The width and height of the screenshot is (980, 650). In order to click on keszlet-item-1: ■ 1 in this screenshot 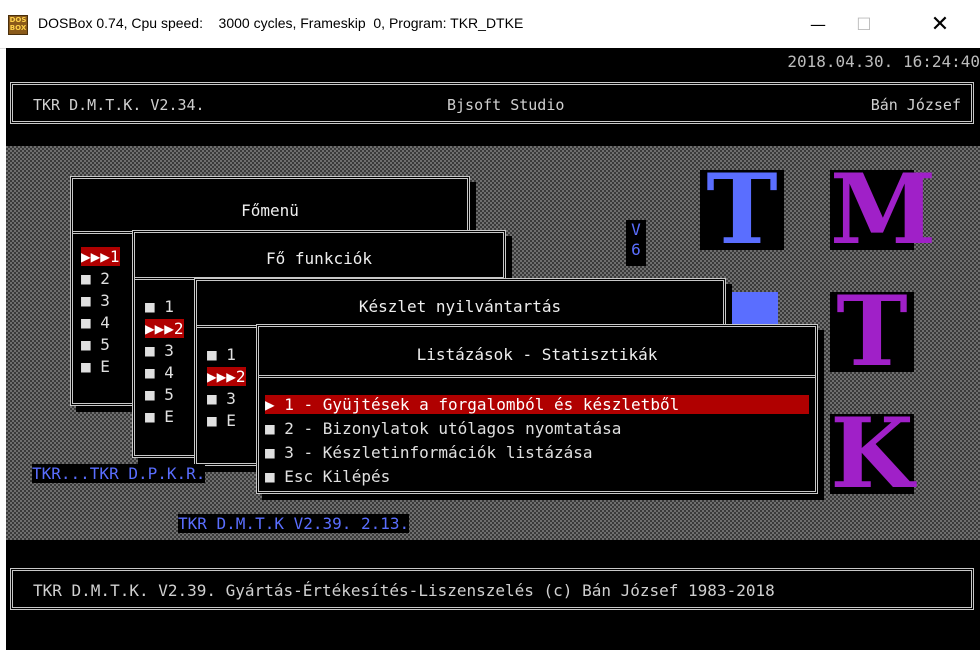, I will do `click(221, 354)`.